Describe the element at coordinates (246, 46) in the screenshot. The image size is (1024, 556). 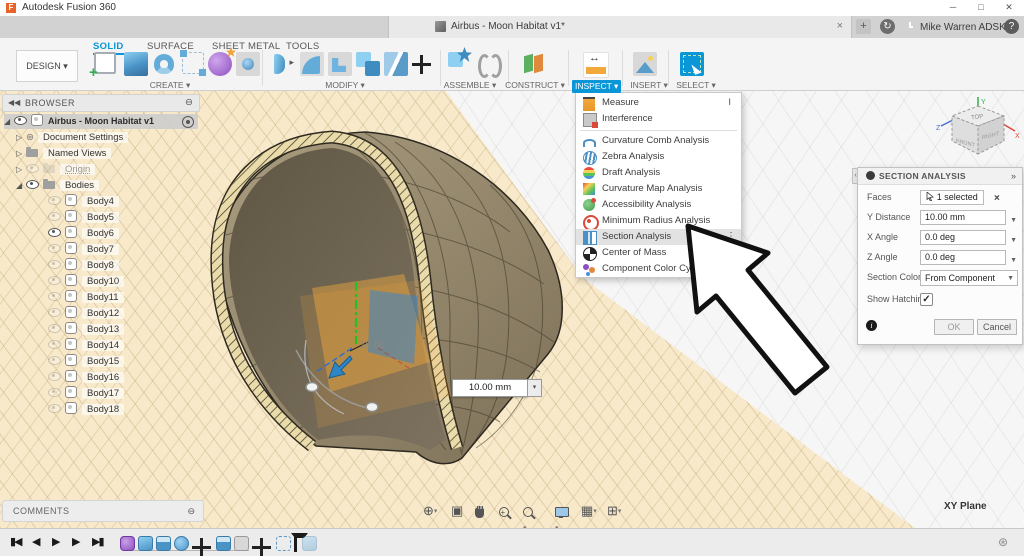
I see `tab-sheet-metal: SHEET METAL` at that location.